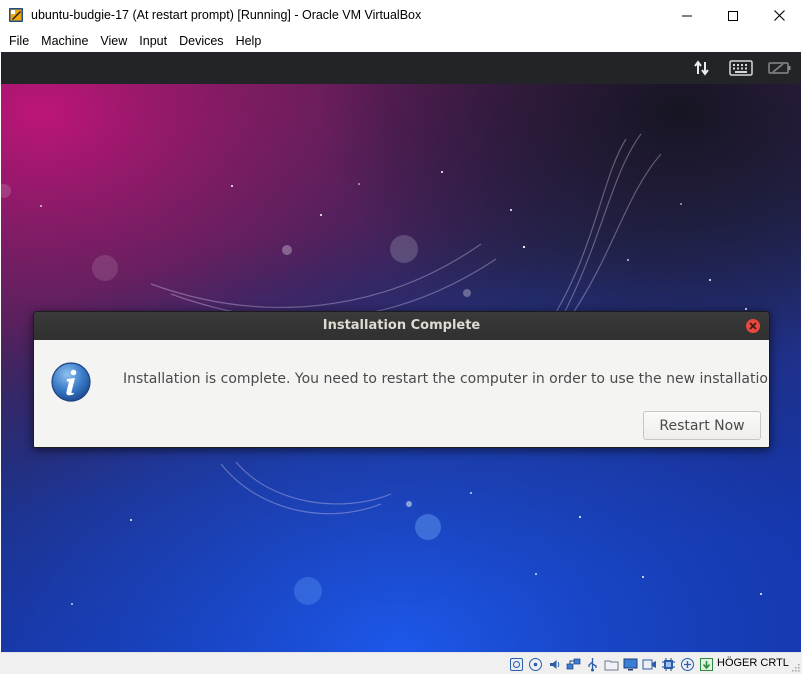 The width and height of the screenshot is (802, 674). I want to click on restart-now-button: Restart Now, so click(702, 425).